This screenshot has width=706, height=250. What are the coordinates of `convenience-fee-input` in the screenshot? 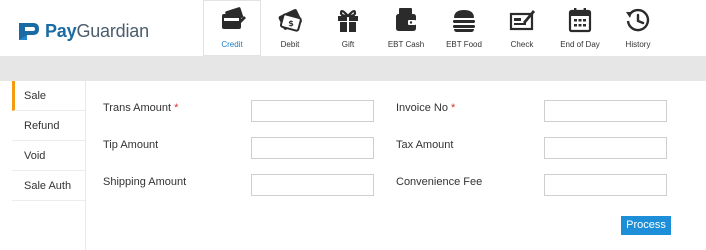 It's located at (605, 185).